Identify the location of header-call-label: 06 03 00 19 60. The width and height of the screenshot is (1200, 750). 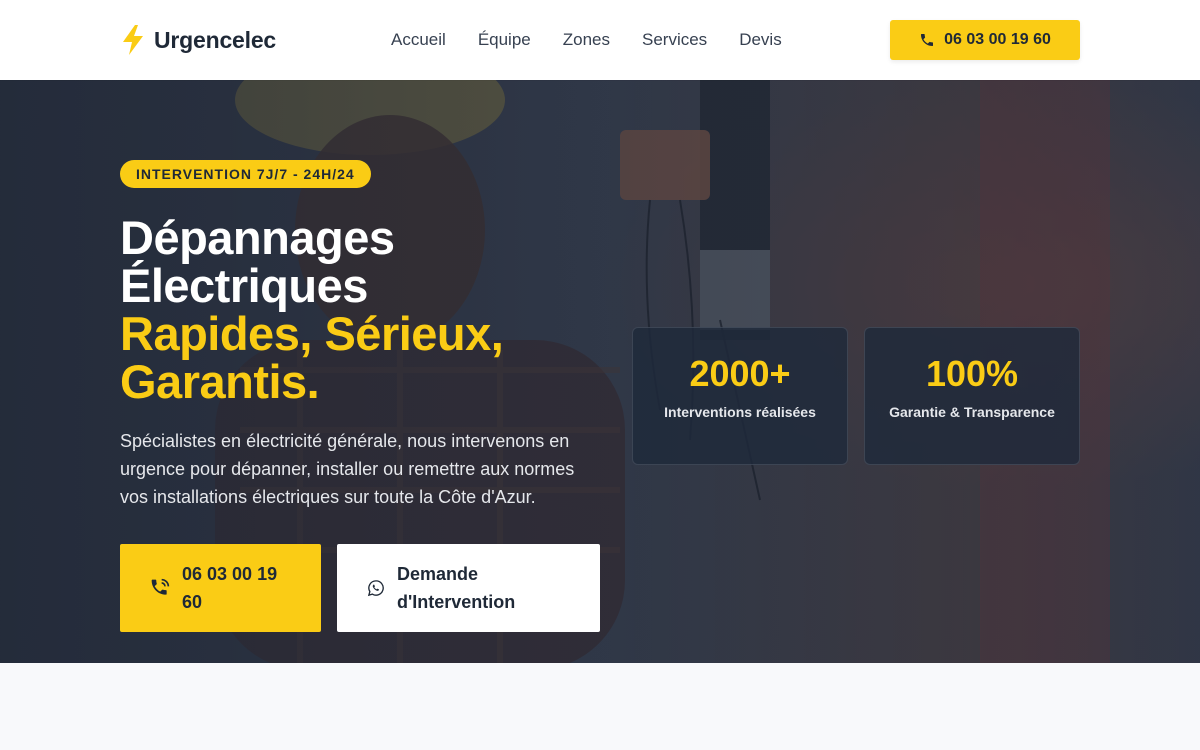
(997, 39).